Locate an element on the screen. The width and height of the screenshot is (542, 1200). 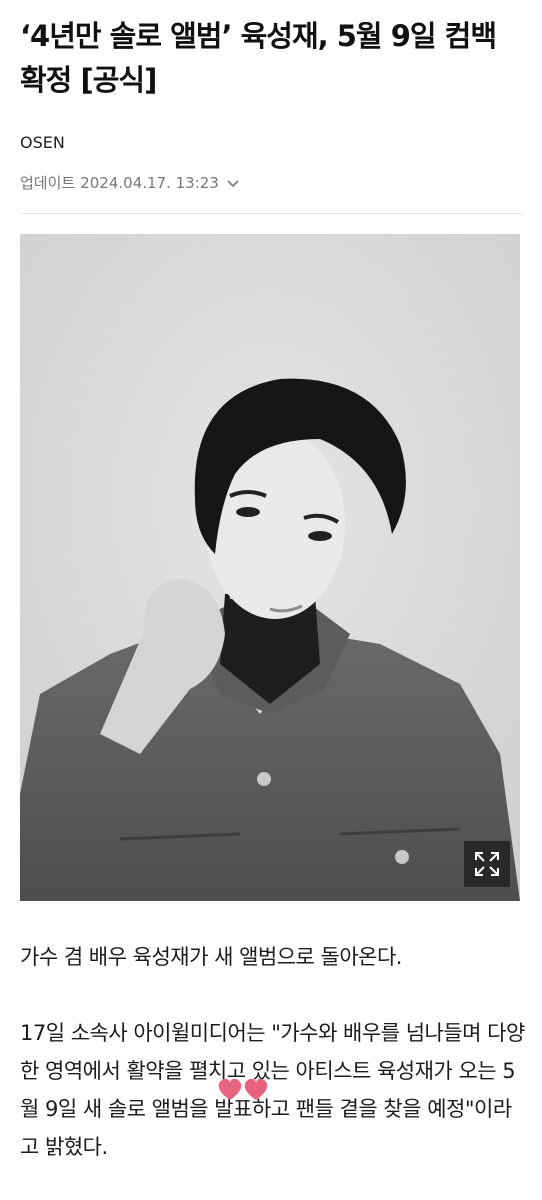
chevron-down-icon is located at coordinates (233, 183).